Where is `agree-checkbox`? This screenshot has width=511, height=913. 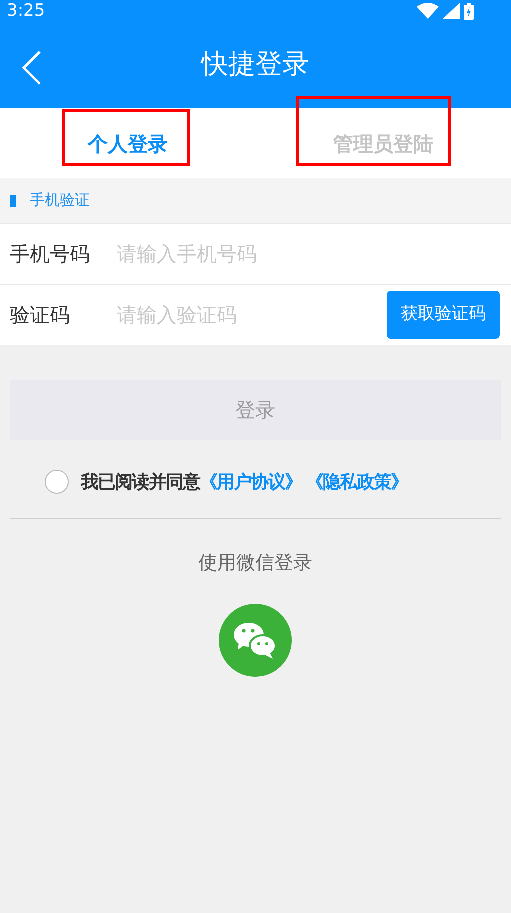
agree-checkbox is located at coordinates (57, 482).